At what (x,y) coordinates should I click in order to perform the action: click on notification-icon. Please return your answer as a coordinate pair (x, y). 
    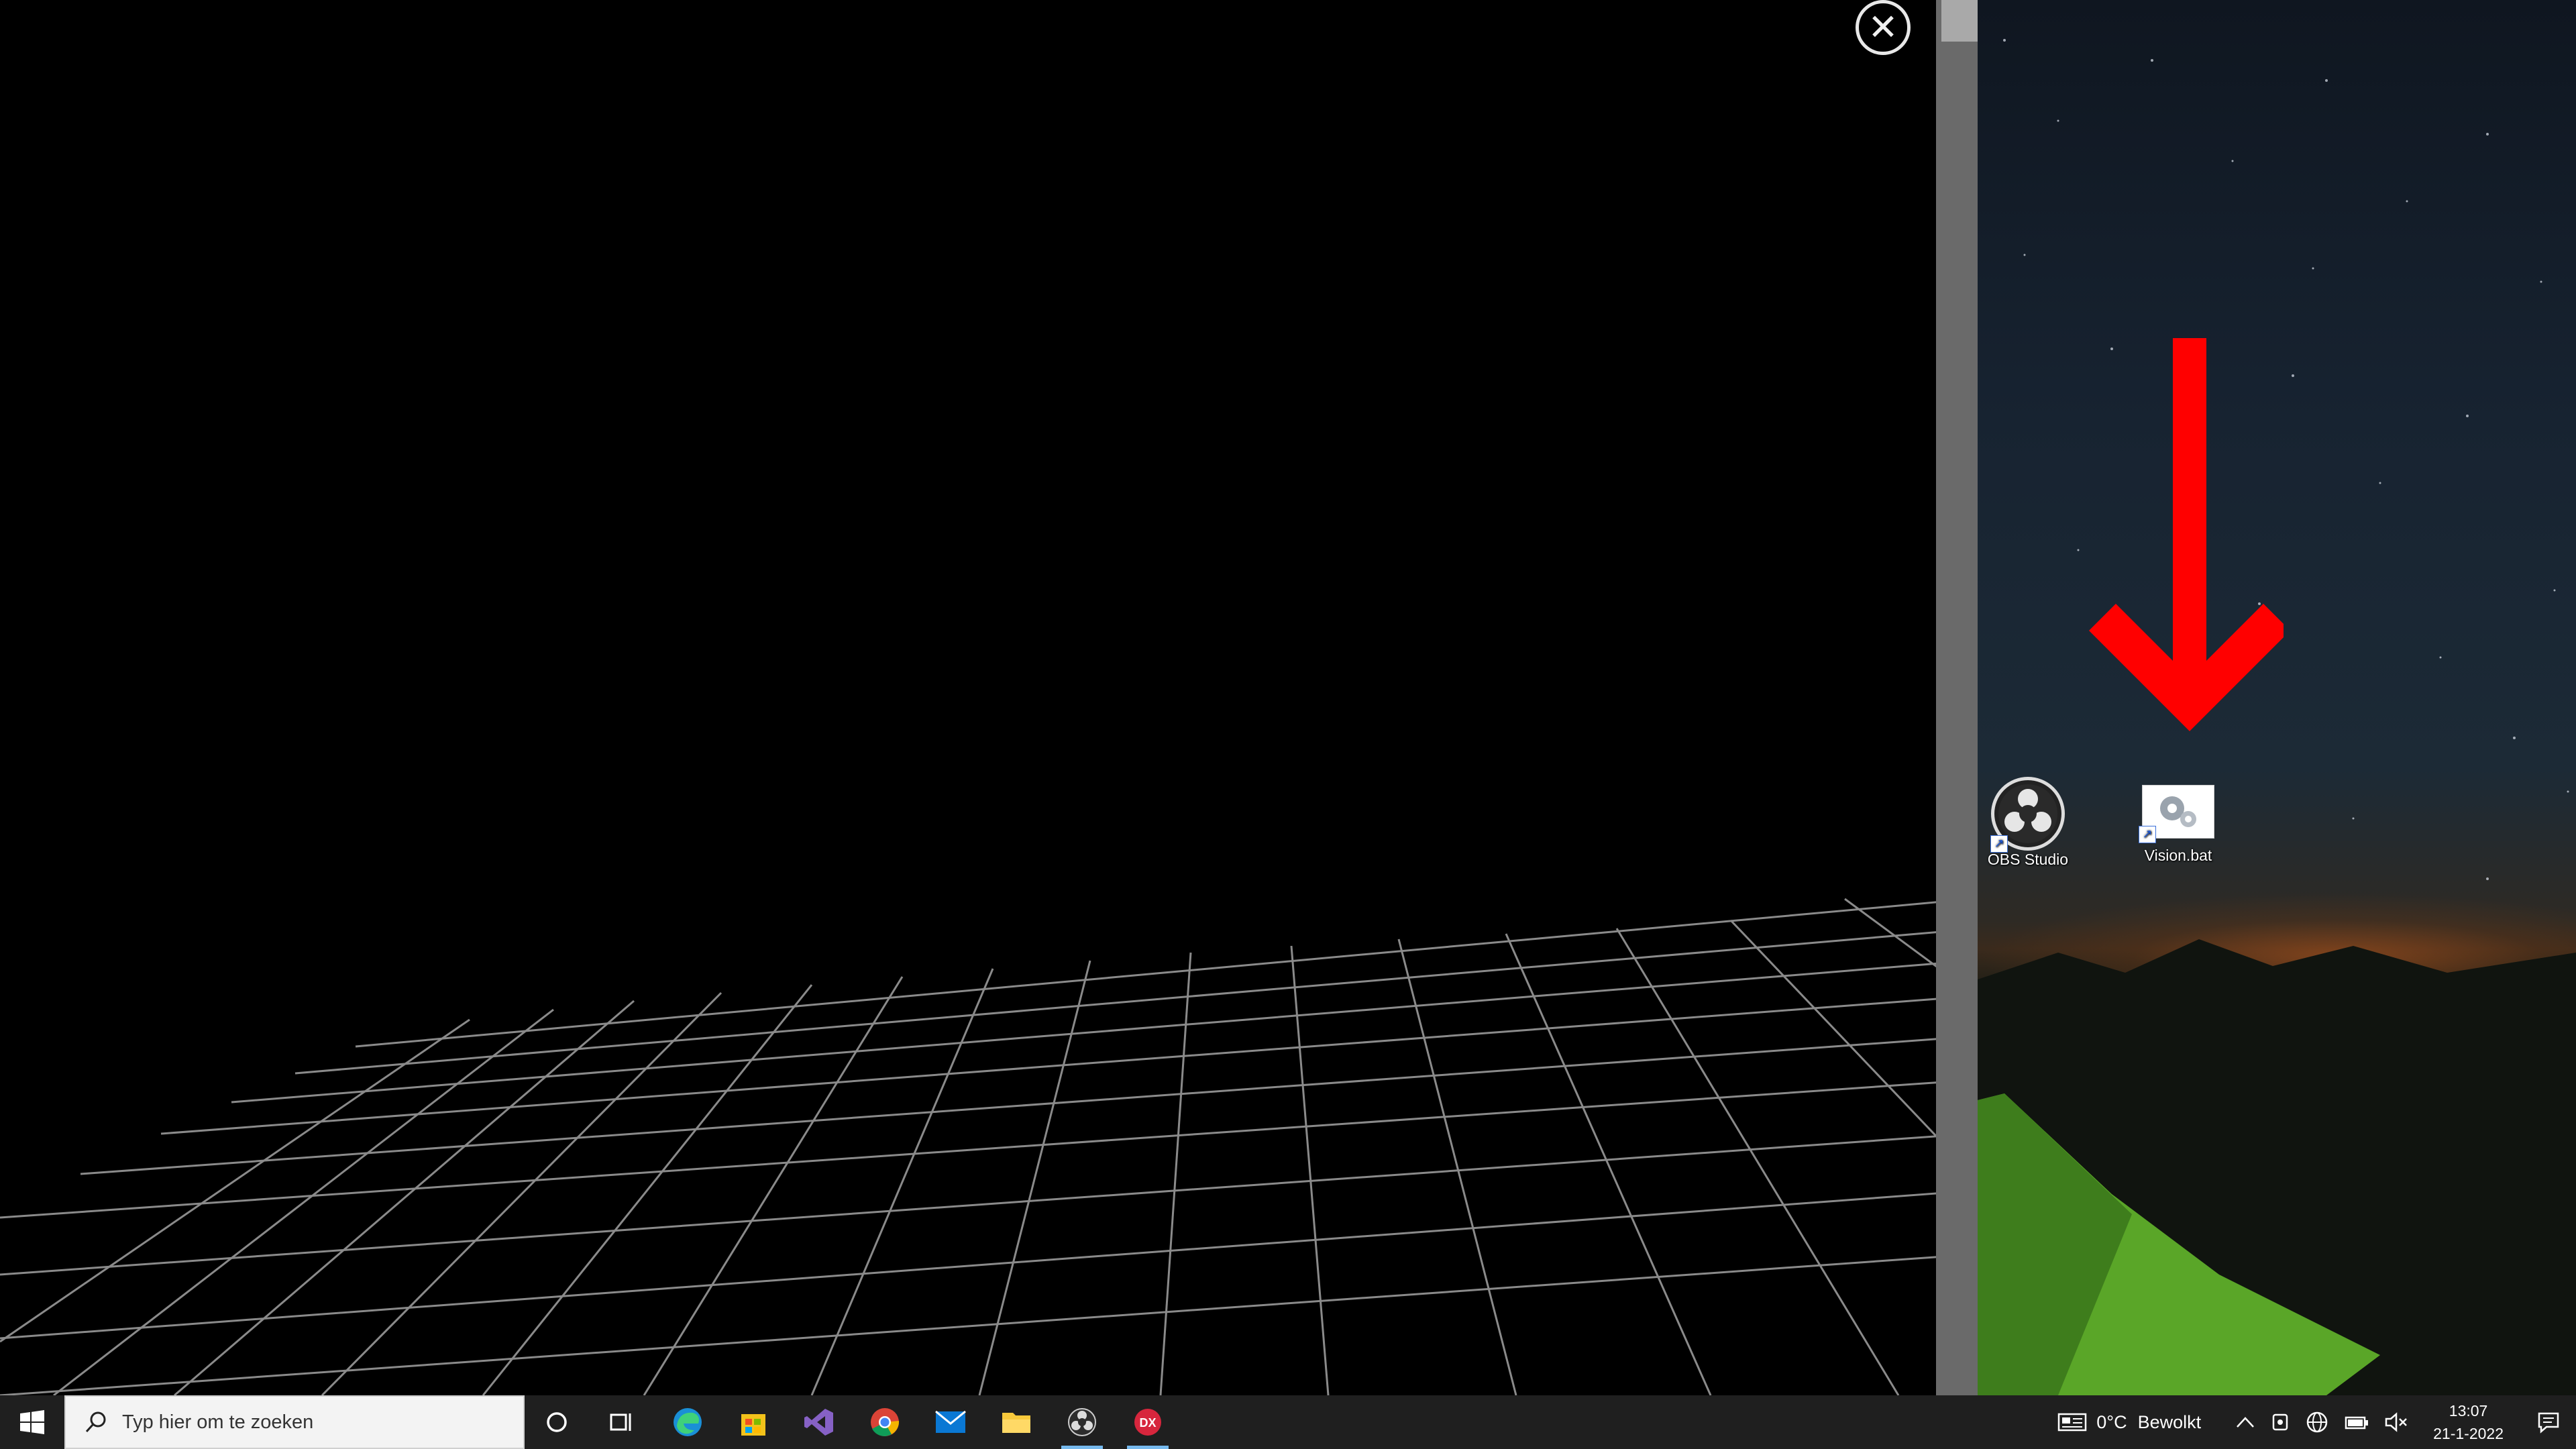
    Looking at the image, I should click on (2548, 1423).